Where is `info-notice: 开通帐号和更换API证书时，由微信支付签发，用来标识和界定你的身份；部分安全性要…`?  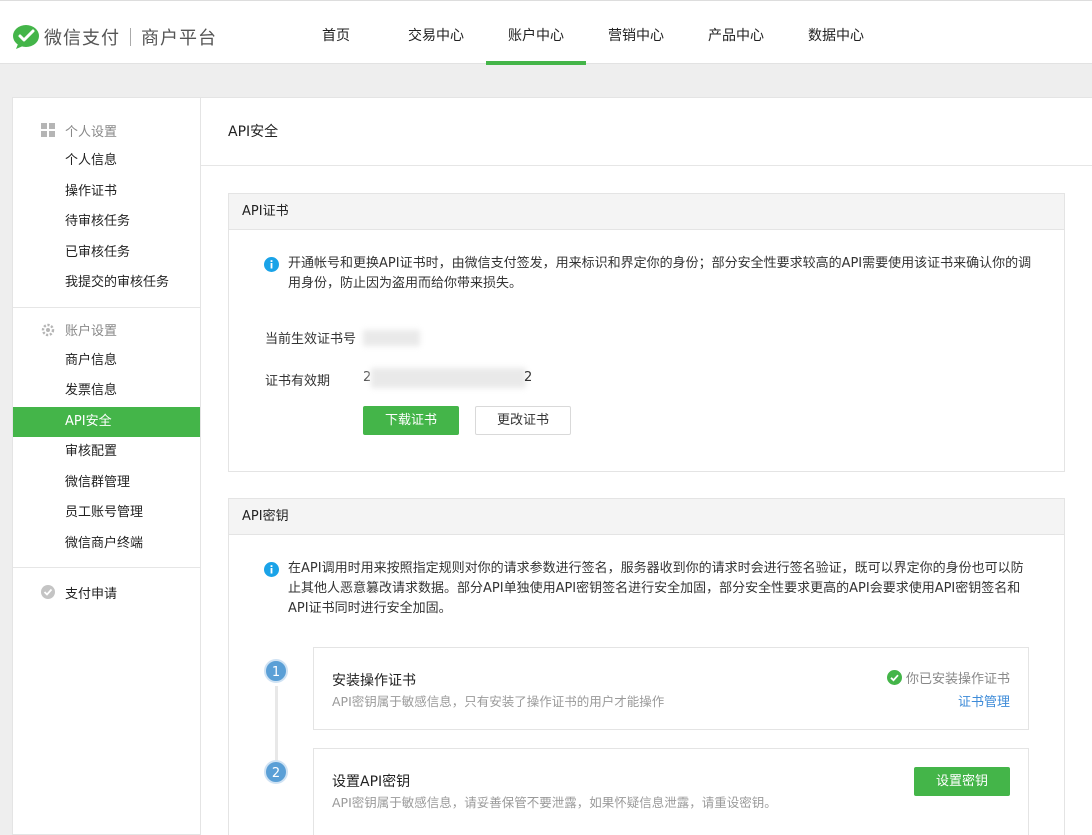 info-notice: 开通帐号和更换API证书时，由微信支付签发，用来标识和界定你的身份；部分安全性要… is located at coordinates (646, 262).